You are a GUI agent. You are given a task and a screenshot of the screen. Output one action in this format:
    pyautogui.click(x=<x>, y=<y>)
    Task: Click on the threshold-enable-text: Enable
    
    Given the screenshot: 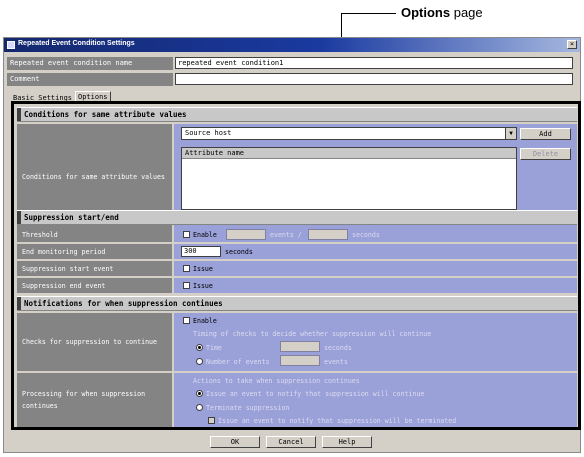 What is the action you would take?
    pyautogui.click(x=205, y=235)
    